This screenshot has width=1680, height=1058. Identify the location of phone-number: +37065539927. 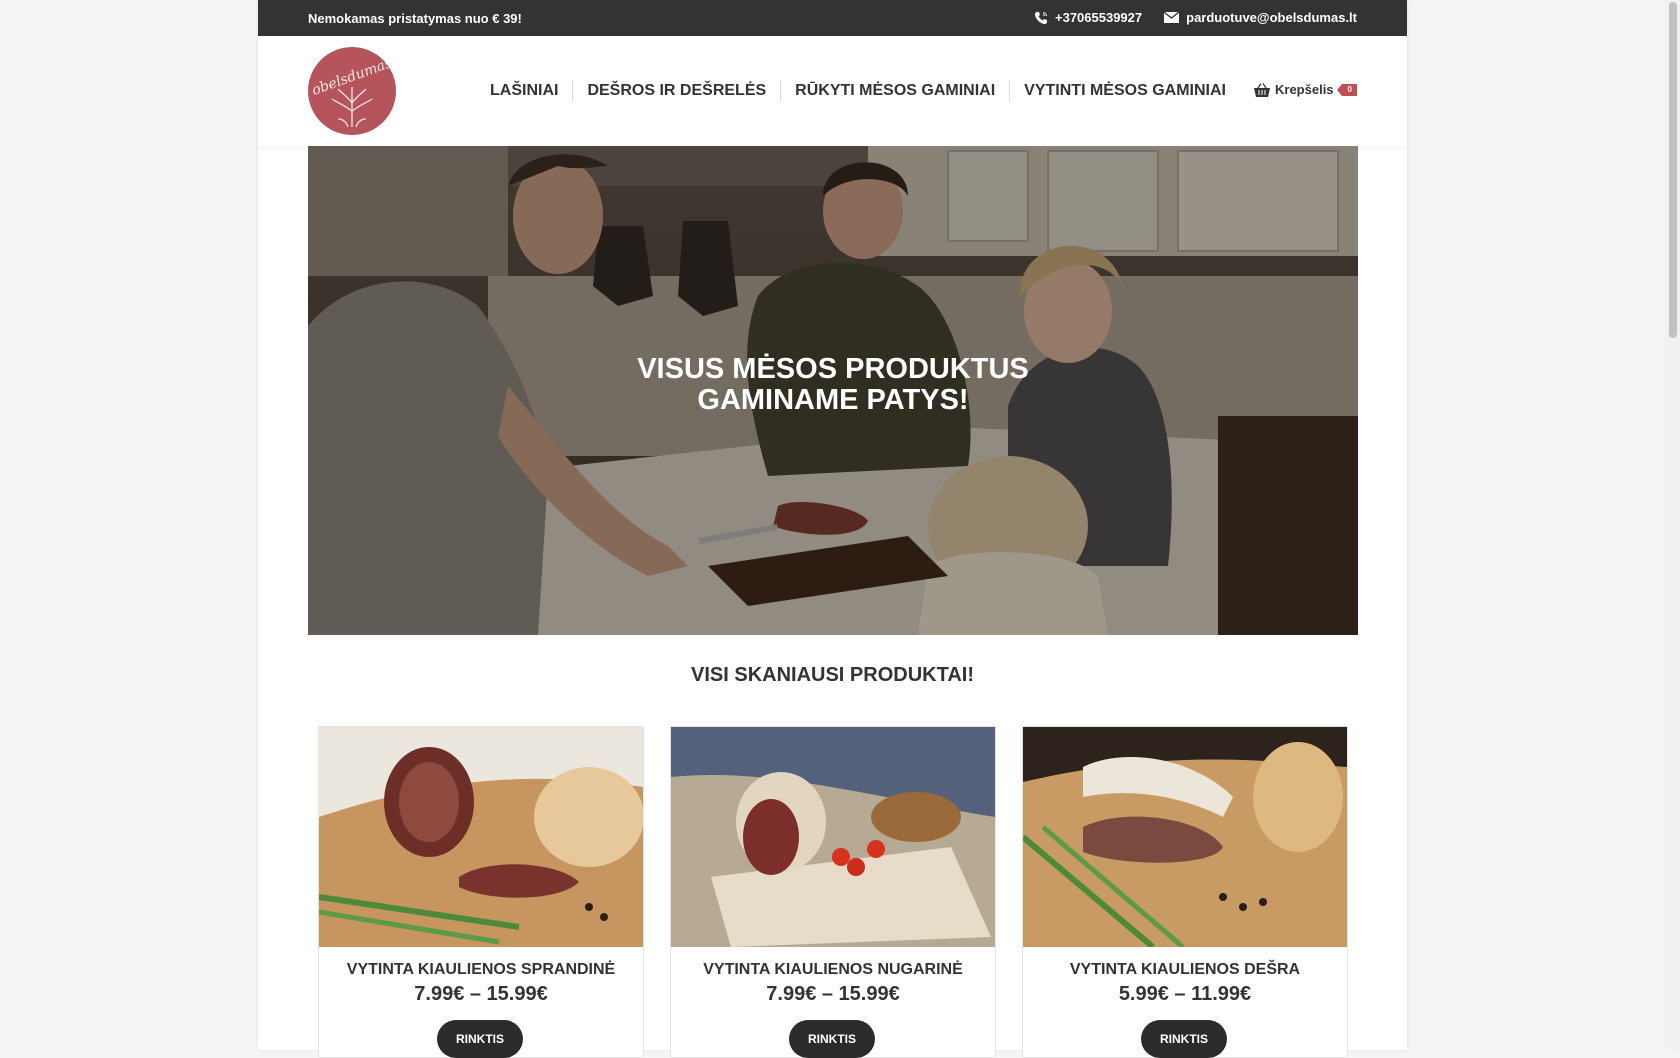
(1099, 17).